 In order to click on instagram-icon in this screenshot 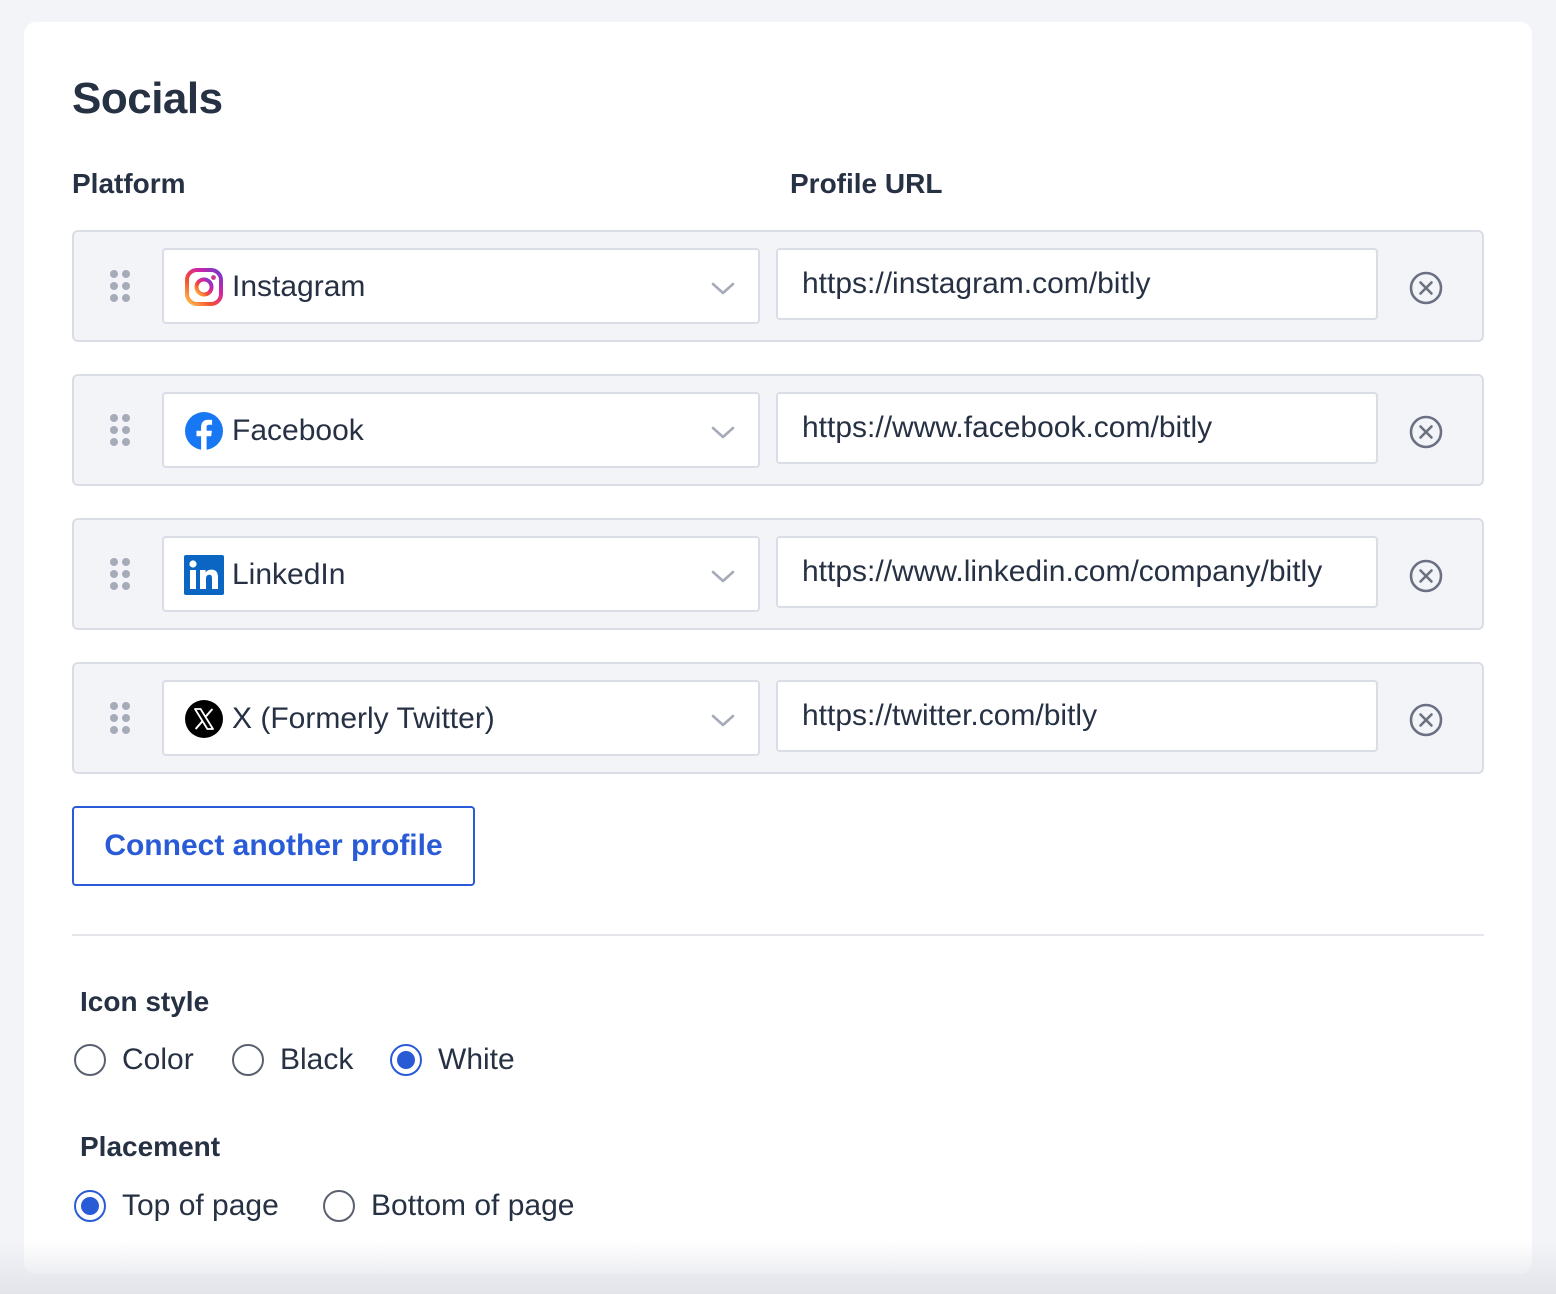, I will do `click(204, 287)`.